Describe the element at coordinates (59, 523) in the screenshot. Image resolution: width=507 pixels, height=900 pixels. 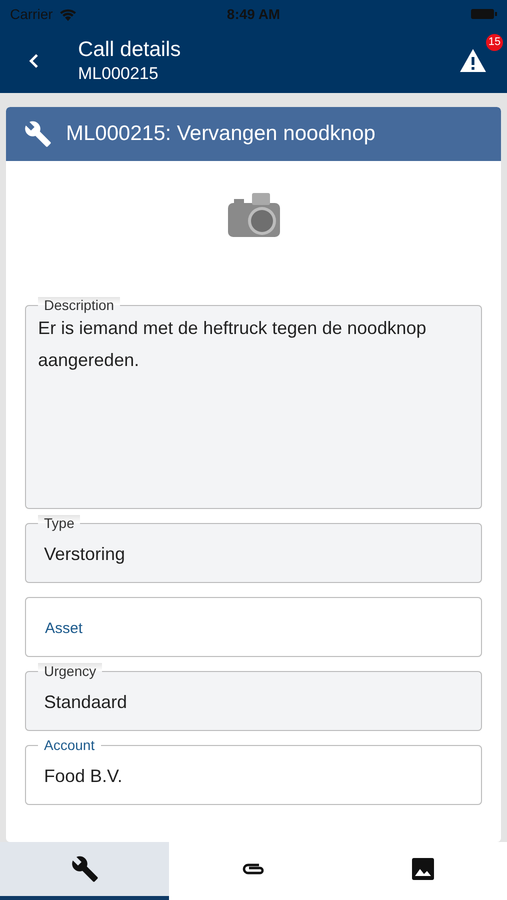
I see `field-label: Type` at that location.